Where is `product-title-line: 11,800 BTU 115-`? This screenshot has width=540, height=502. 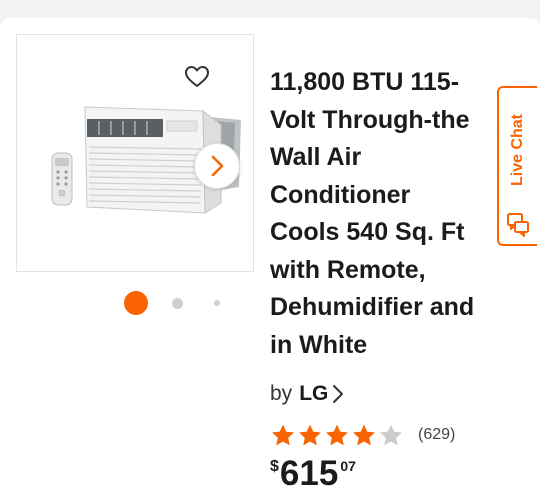
product-title-line: 11,800 BTU 115- is located at coordinates (365, 82).